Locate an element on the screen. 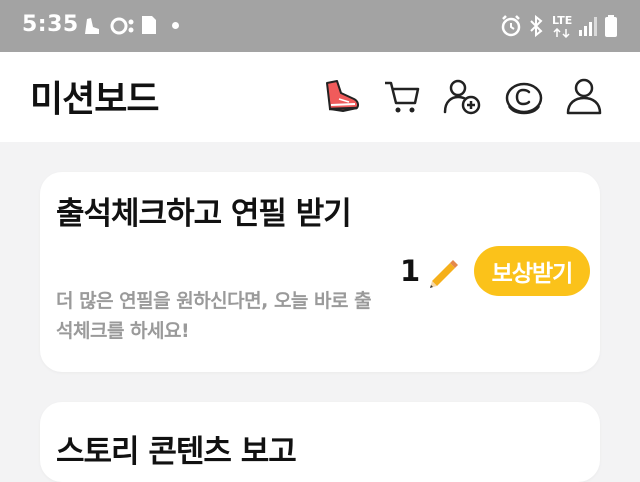 This screenshot has height=482, width=640. add-friend-icon is located at coordinates (462, 97).